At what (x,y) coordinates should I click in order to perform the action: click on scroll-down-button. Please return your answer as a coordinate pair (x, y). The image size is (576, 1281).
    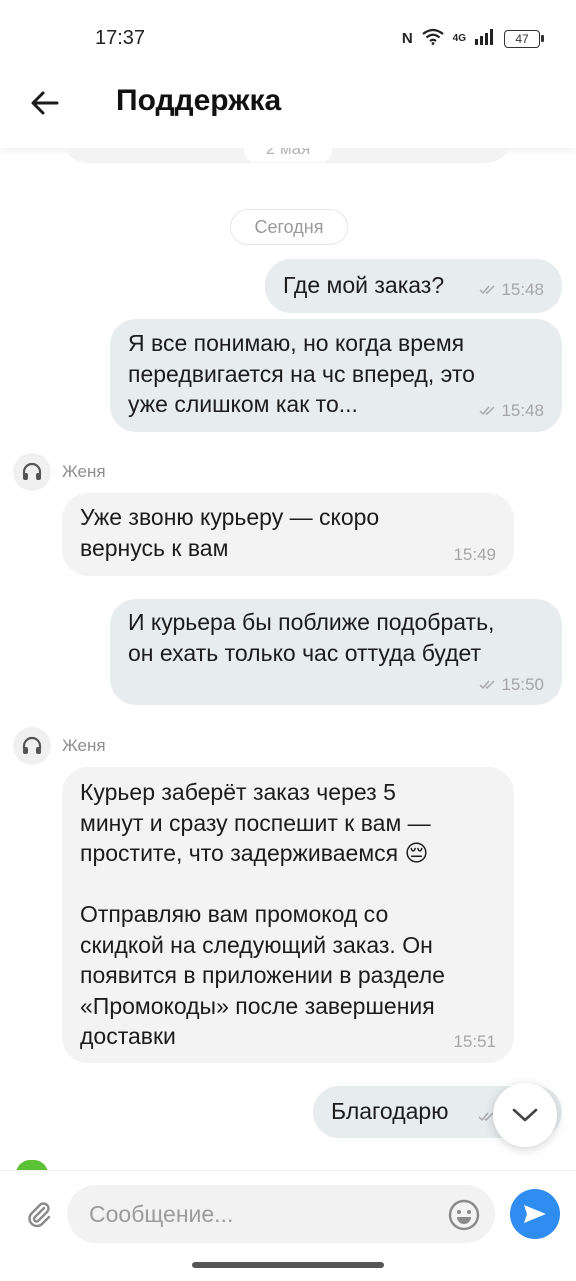
    Looking at the image, I should click on (525, 1115).